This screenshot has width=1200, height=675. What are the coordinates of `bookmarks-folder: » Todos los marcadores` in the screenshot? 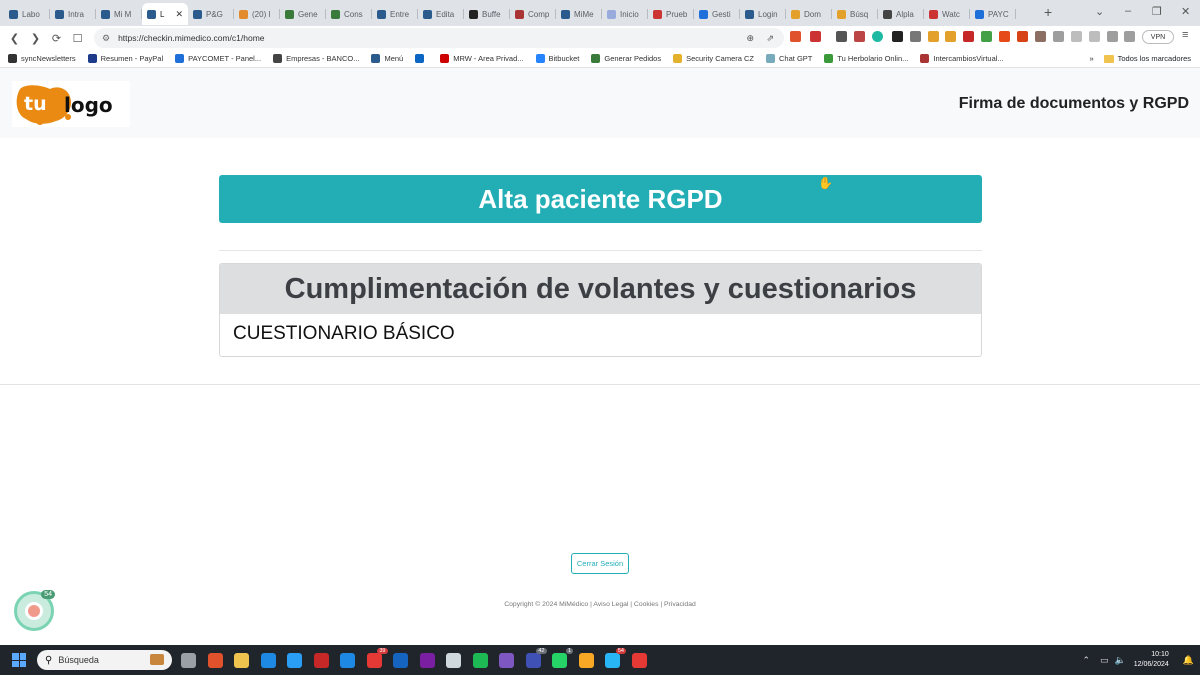 It's located at (1140, 58).